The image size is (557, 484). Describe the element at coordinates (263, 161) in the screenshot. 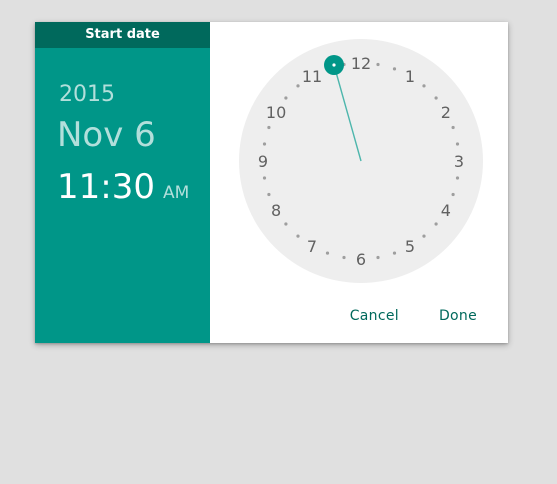

I see `clock-number-9: 9` at that location.